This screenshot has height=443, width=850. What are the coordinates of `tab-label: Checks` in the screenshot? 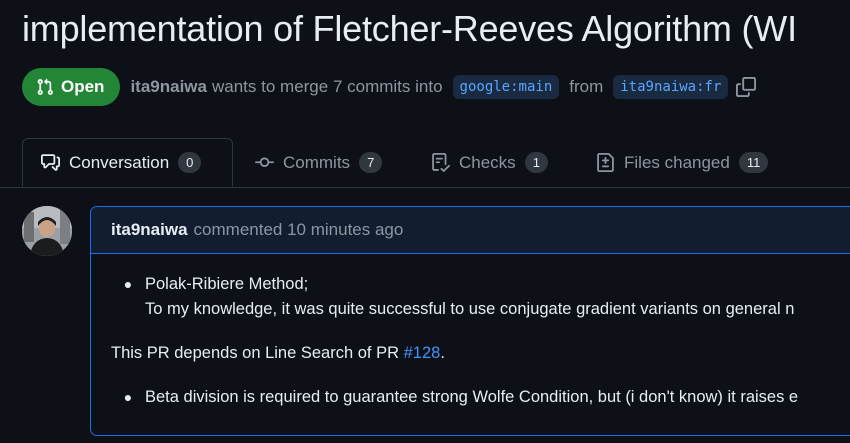 It's located at (487, 162).